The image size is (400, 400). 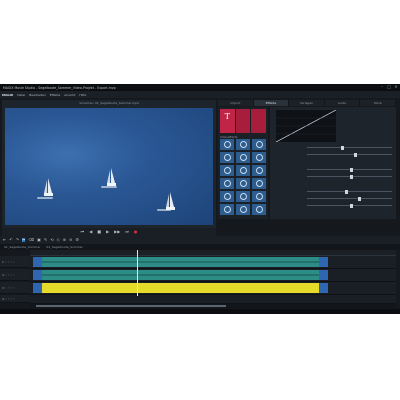 I want to click on minimize-button: –, so click(x=382, y=87).